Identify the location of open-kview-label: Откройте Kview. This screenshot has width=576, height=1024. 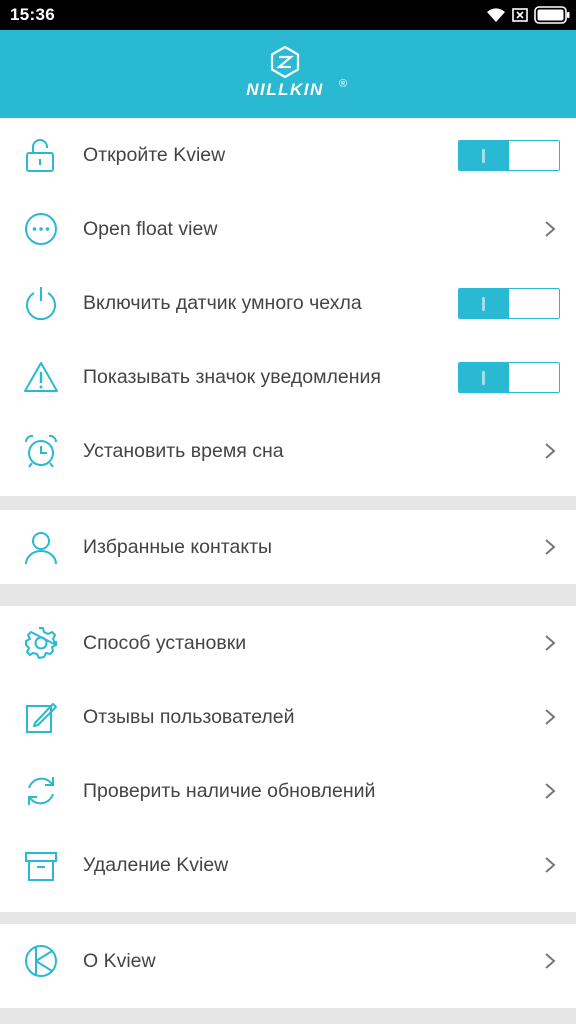
(154, 155).